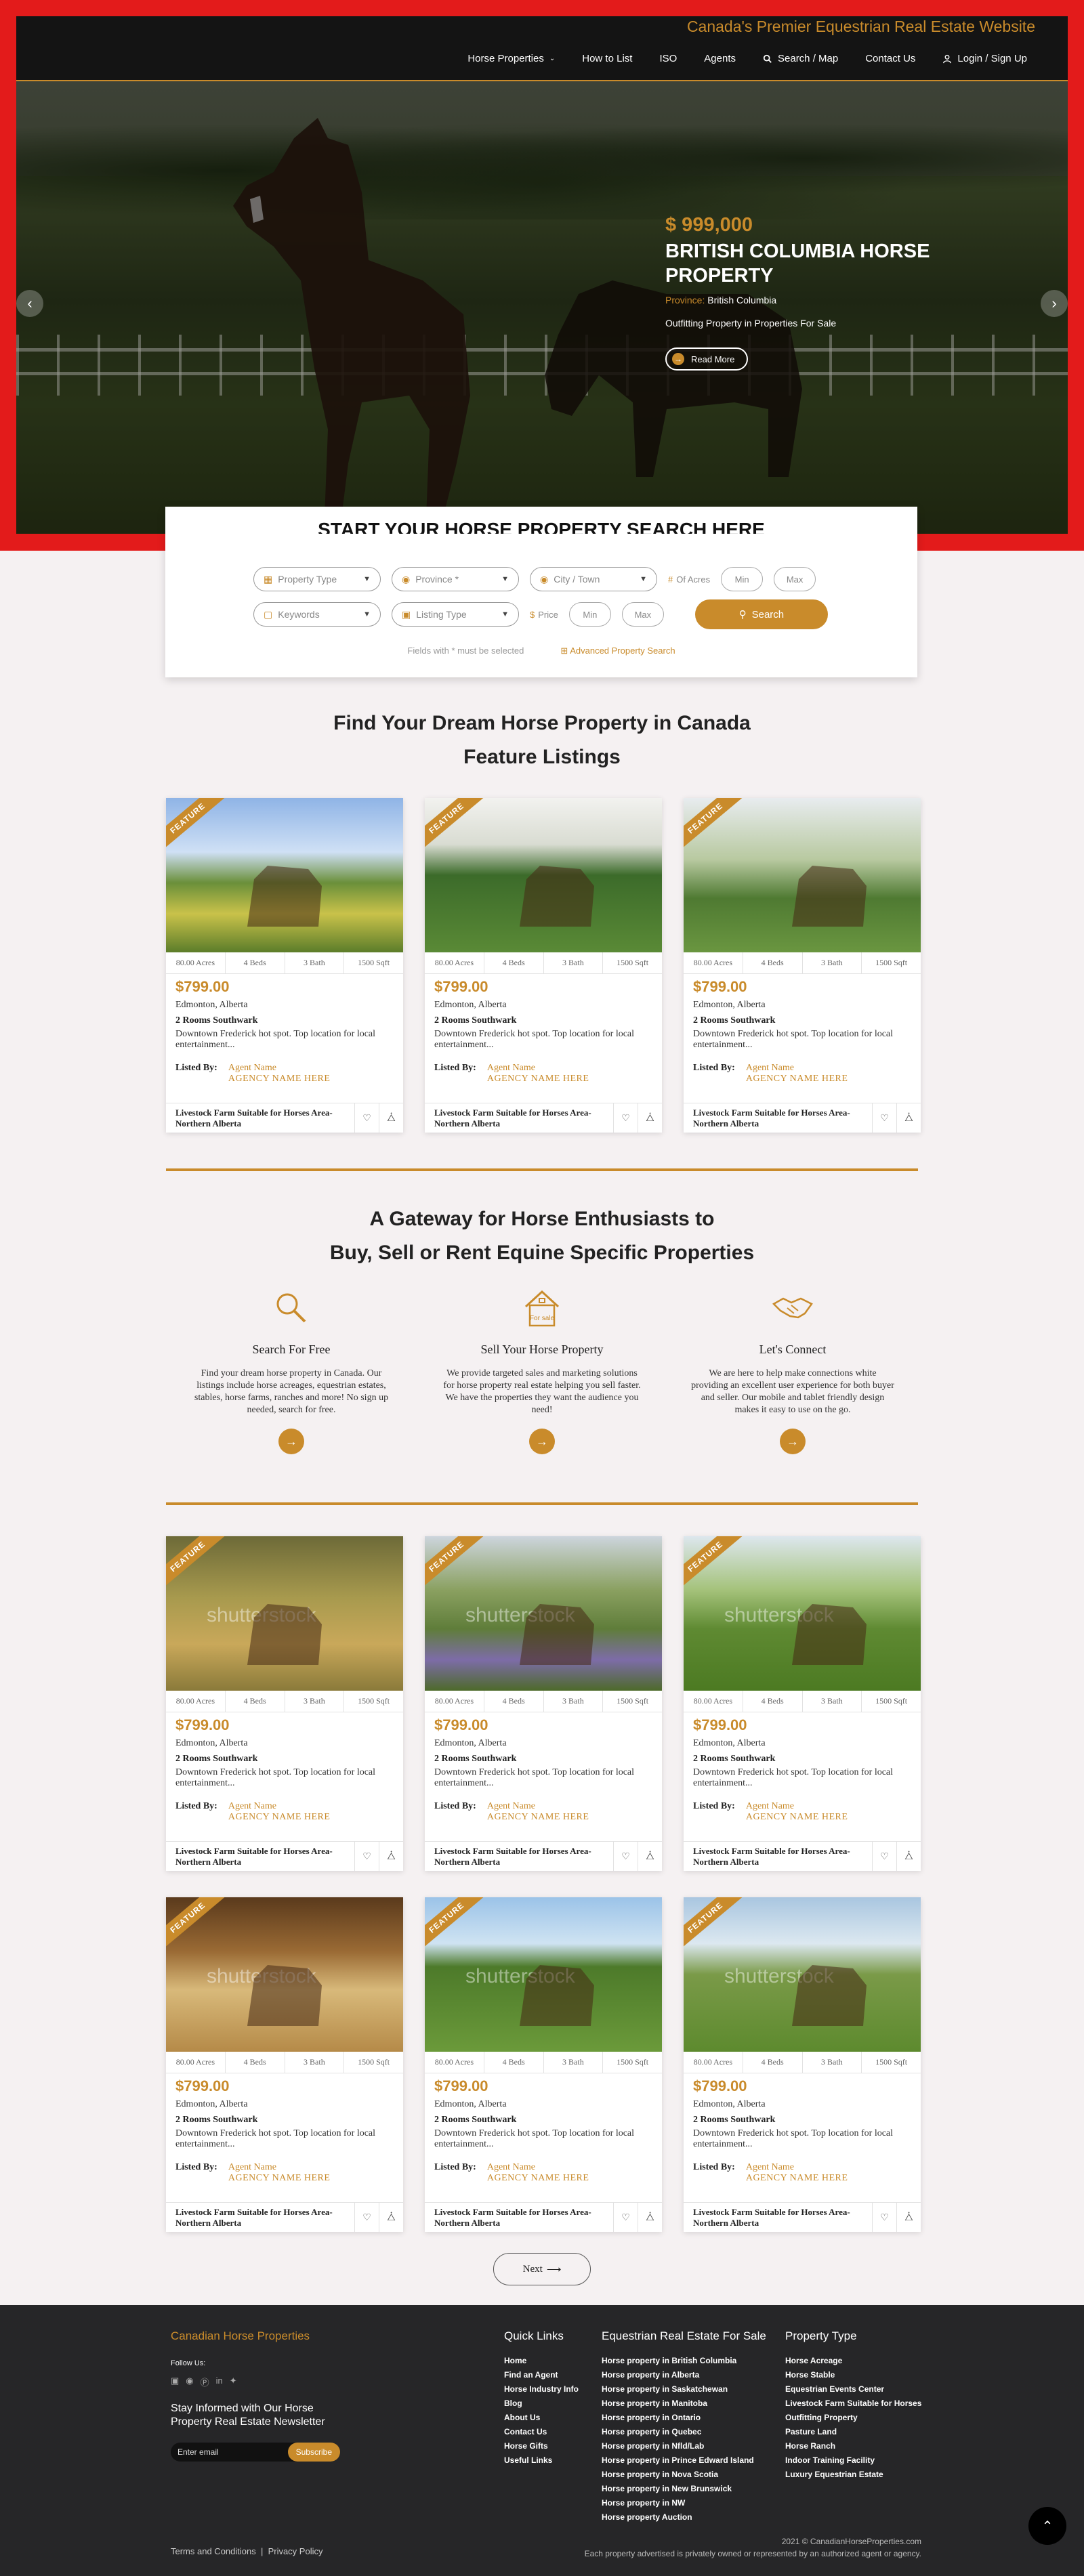 The height and width of the screenshot is (2576, 1084). I want to click on advanced-search-link: ⊞ Advanced Property Search, so click(617, 651).